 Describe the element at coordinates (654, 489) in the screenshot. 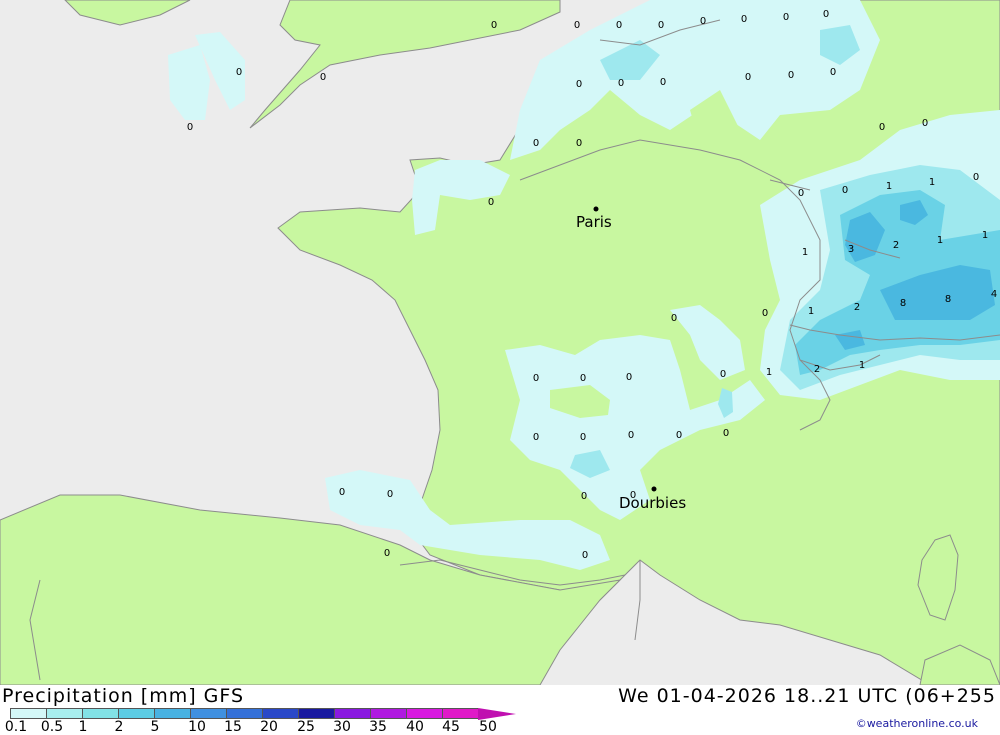

I see `city-dot-dourbies` at that location.